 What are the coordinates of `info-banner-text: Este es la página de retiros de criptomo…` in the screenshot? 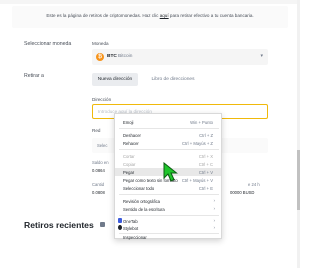 It's located at (150, 15).